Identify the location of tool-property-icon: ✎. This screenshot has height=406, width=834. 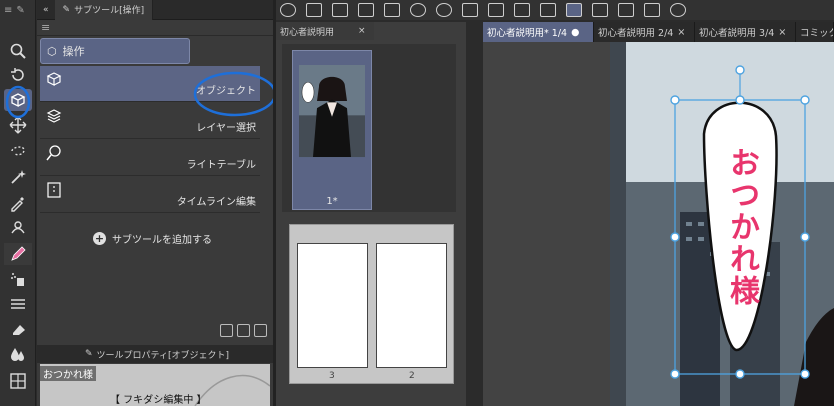
(89, 354).